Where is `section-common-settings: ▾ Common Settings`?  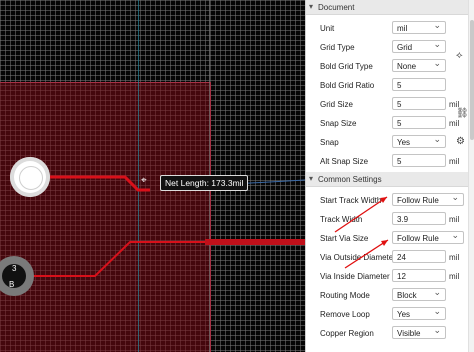 section-common-settings: ▾ Common Settings is located at coordinates (387, 179).